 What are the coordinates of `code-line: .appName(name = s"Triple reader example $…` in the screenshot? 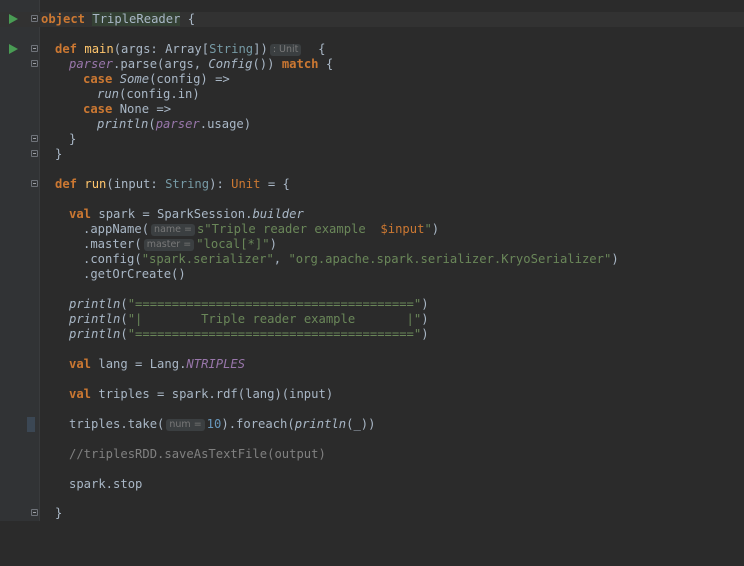 It's located at (372, 229).